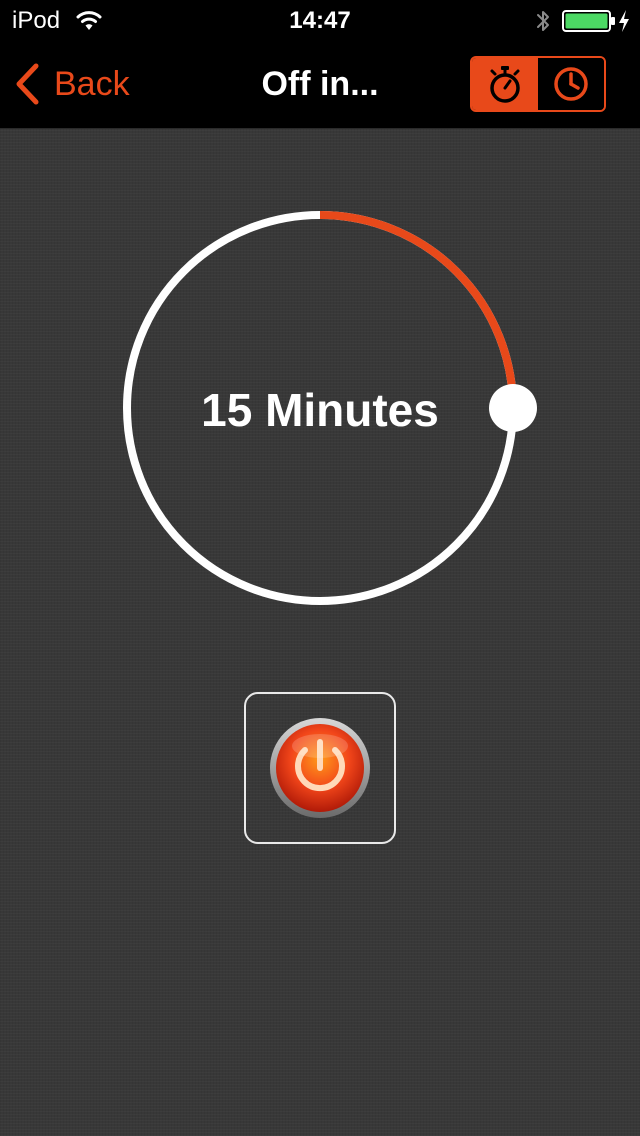 The image size is (640, 1136). I want to click on back-button: Back, so click(72, 84).